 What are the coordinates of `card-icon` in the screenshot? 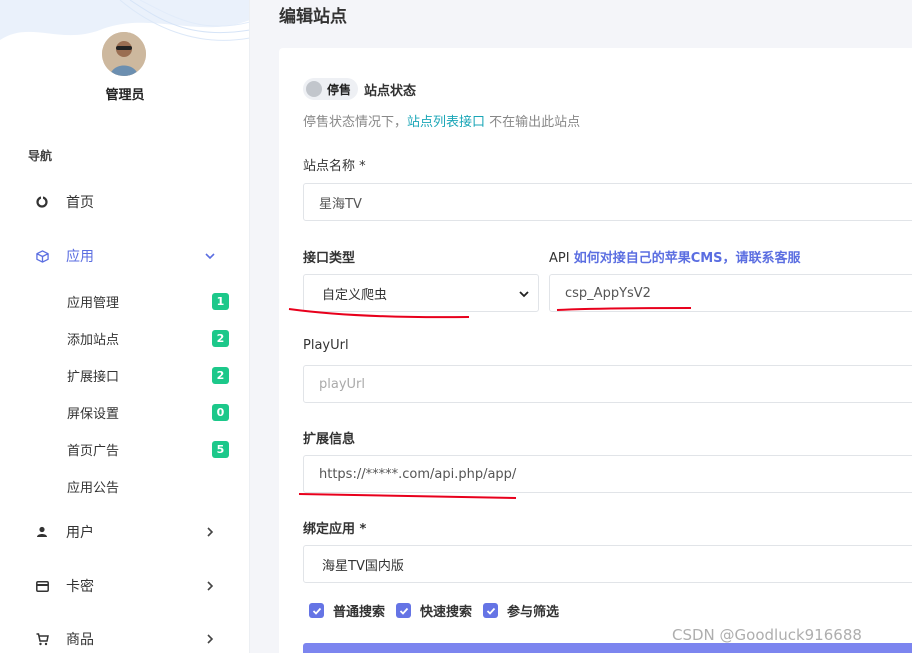 It's located at (42, 586).